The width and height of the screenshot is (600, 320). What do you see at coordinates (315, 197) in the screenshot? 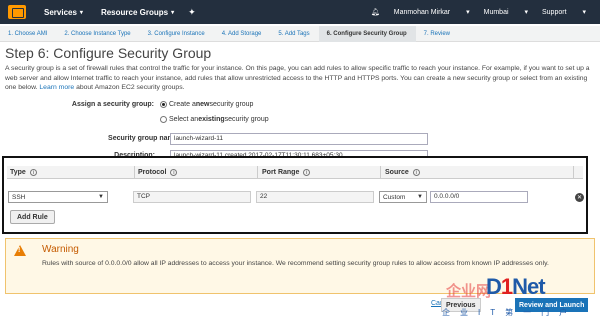
I see `rule-port-range-field: 22` at bounding box center [315, 197].